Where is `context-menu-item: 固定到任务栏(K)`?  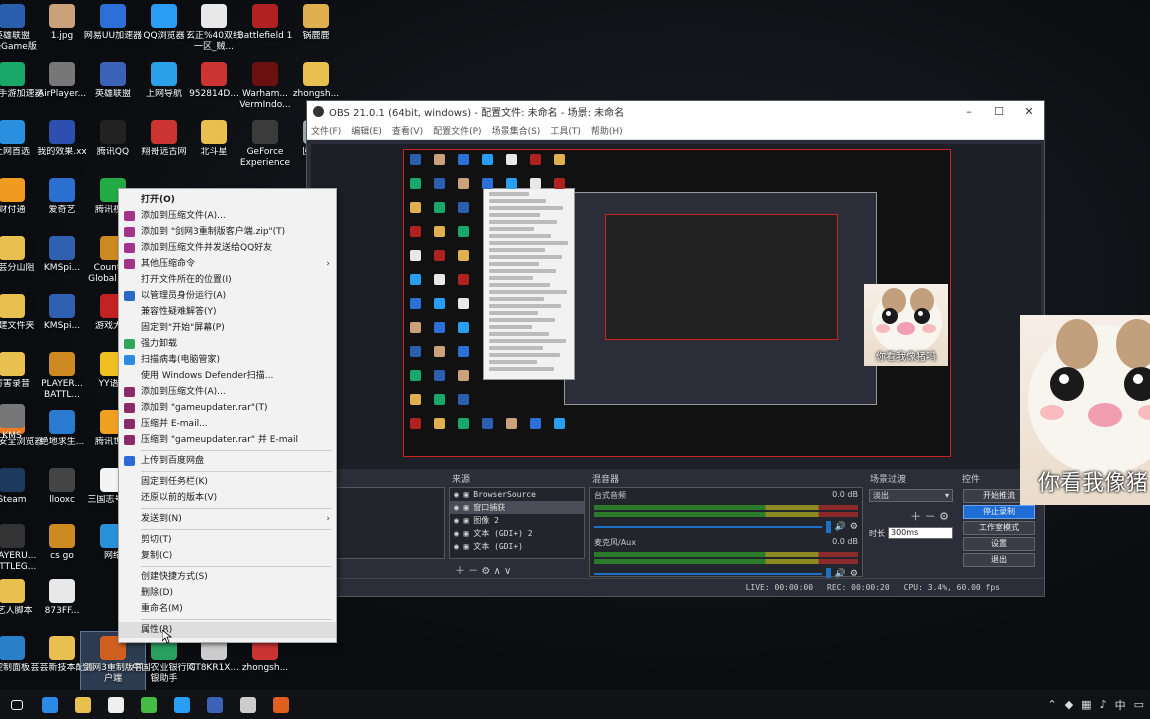
context-menu-item: 固定到任务栏(K) is located at coordinates (227, 482).